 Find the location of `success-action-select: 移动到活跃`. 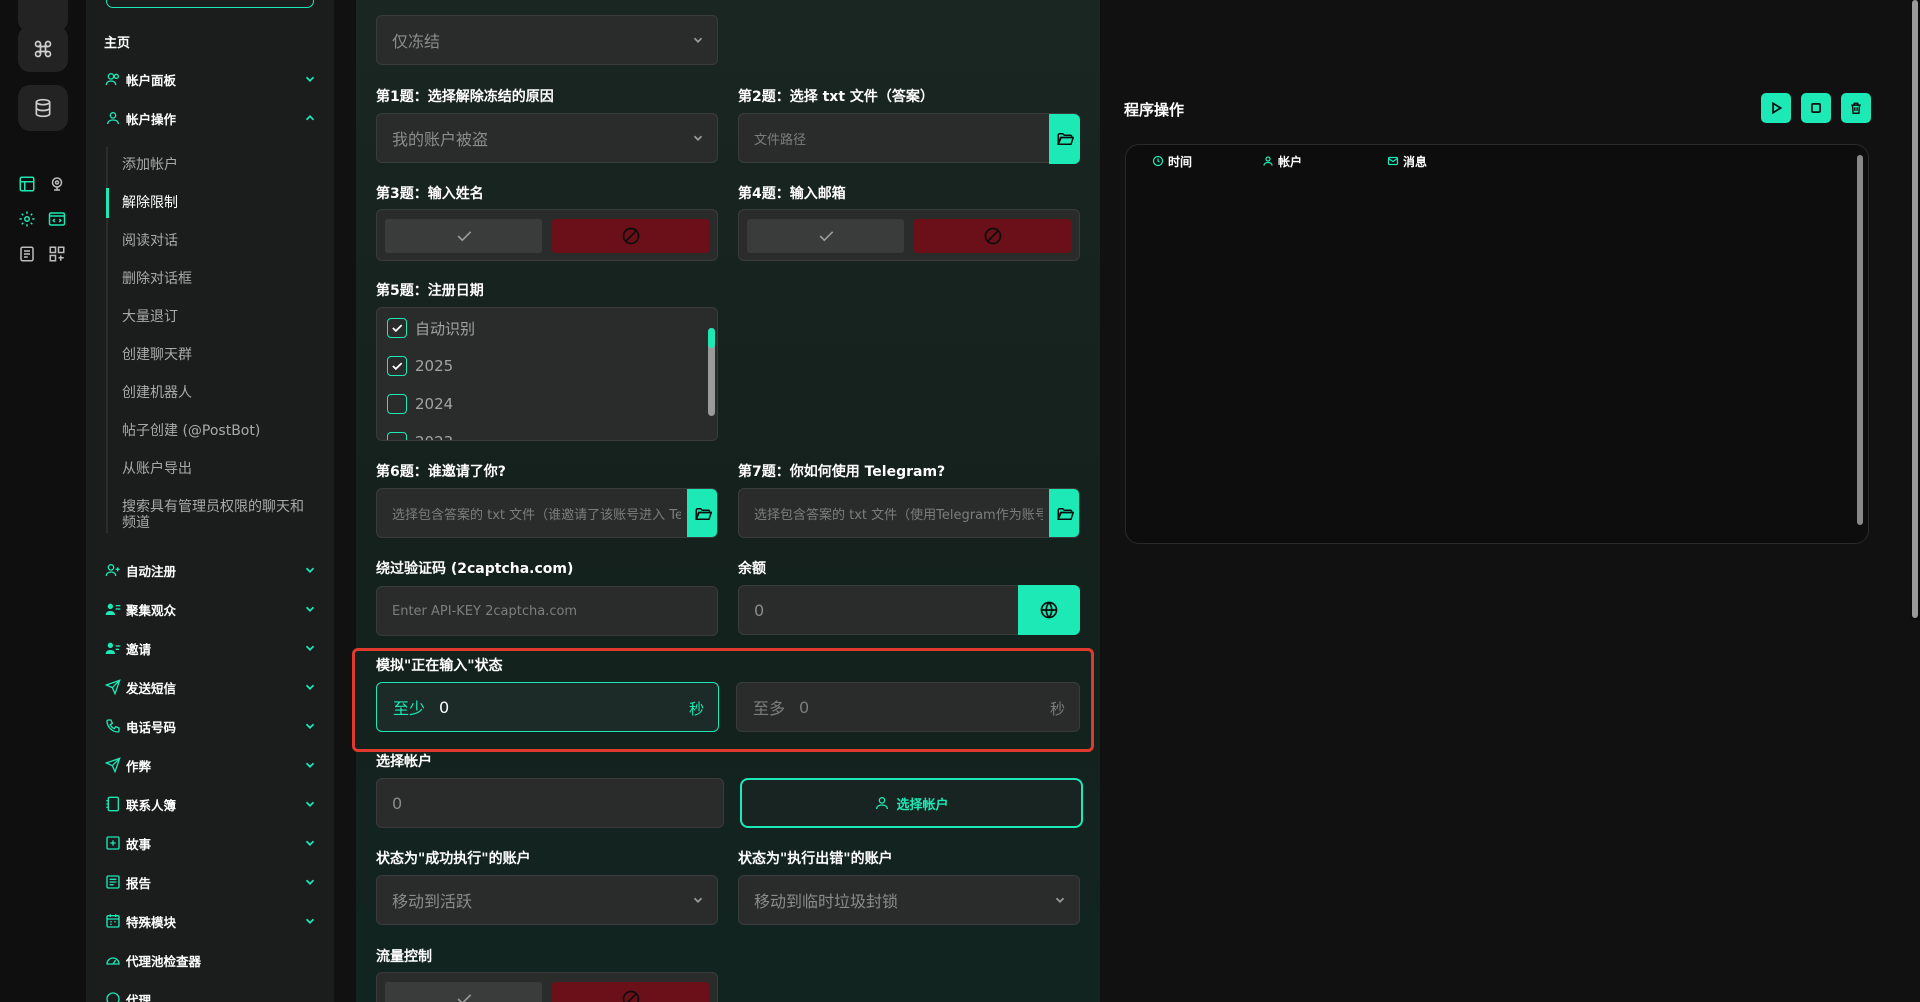

success-action-select: 移动到活跃 is located at coordinates (547, 900).